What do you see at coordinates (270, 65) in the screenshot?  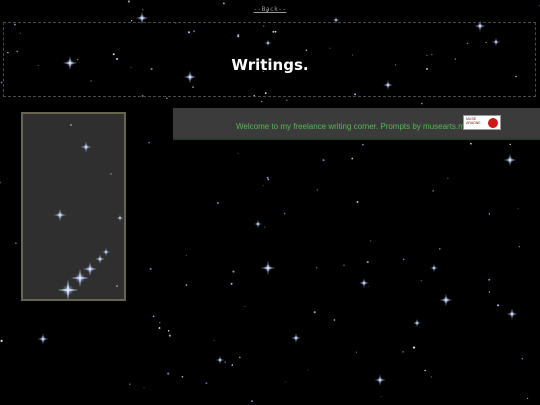 I see `page-title: Writings.` at bounding box center [270, 65].